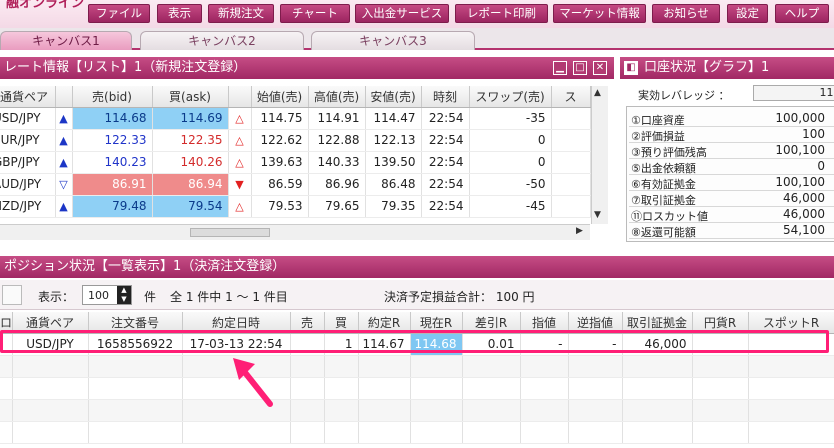  I want to click on scroll-thumb, so click(230, 232).